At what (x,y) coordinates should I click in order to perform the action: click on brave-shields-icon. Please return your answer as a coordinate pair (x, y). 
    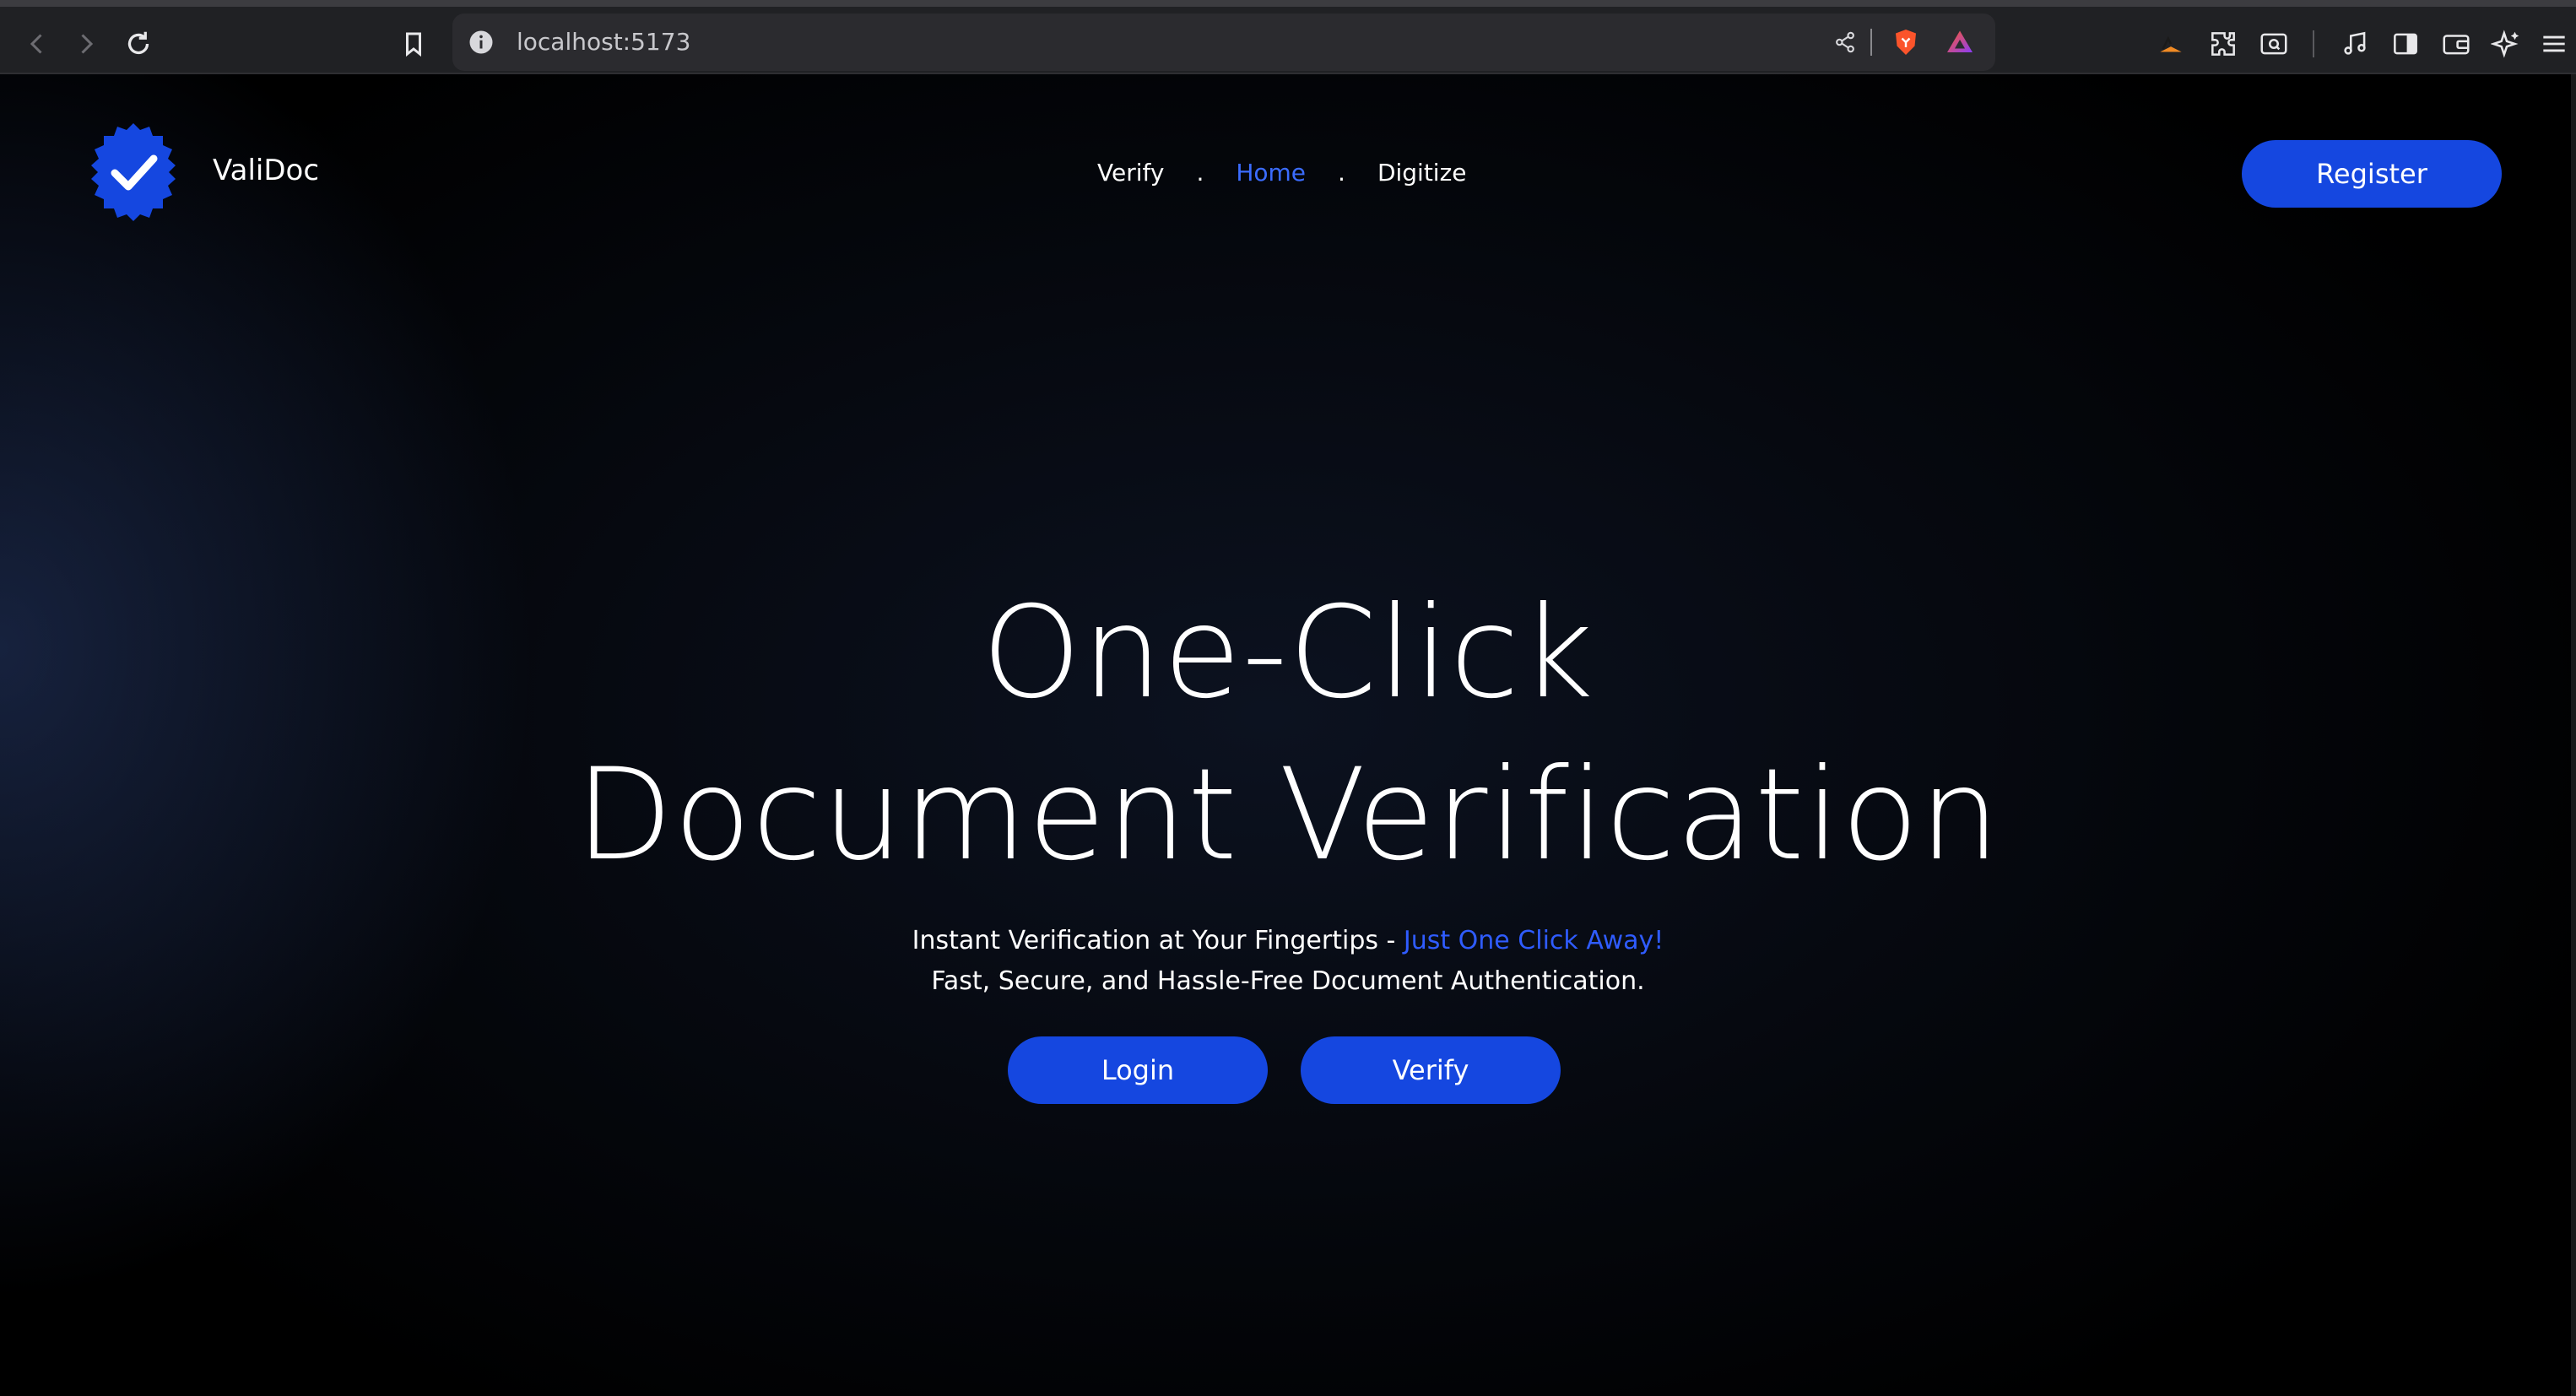
    Looking at the image, I should click on (1906, 42).